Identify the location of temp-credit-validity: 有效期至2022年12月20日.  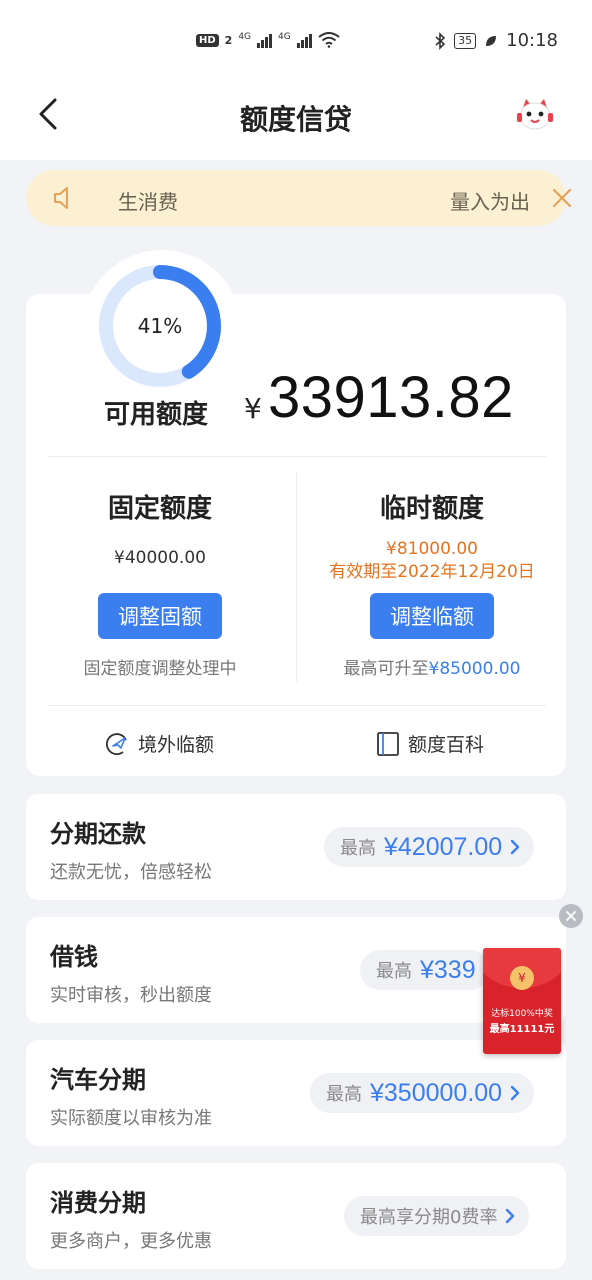
(432, 572).